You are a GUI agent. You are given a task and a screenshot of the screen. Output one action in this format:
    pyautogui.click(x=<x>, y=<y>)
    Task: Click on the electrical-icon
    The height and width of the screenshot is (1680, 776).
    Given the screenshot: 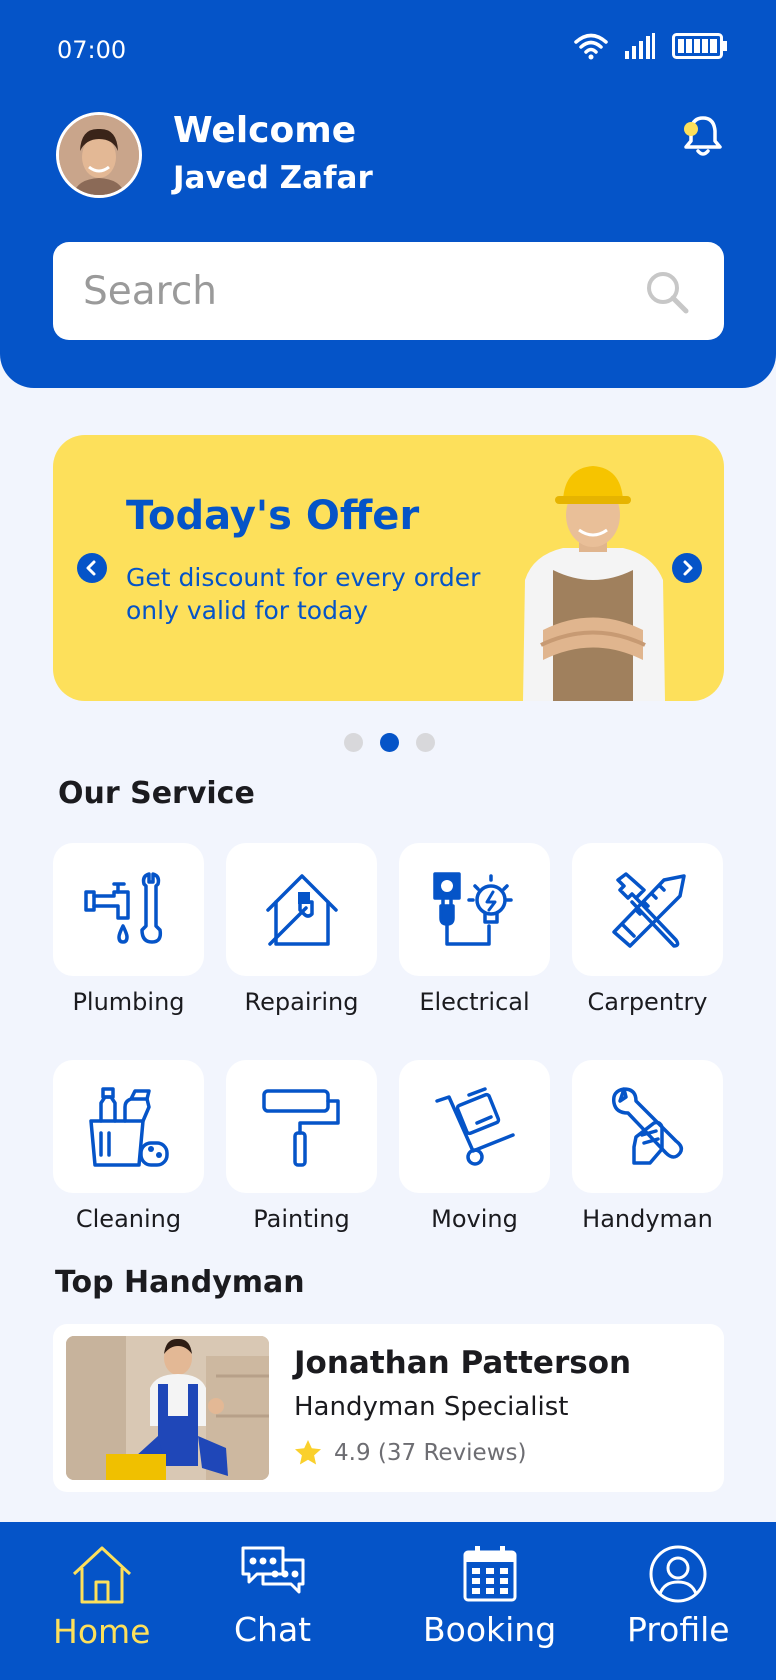 What is the action you would take?
    pyautogui.click(x=472, y=908)
    